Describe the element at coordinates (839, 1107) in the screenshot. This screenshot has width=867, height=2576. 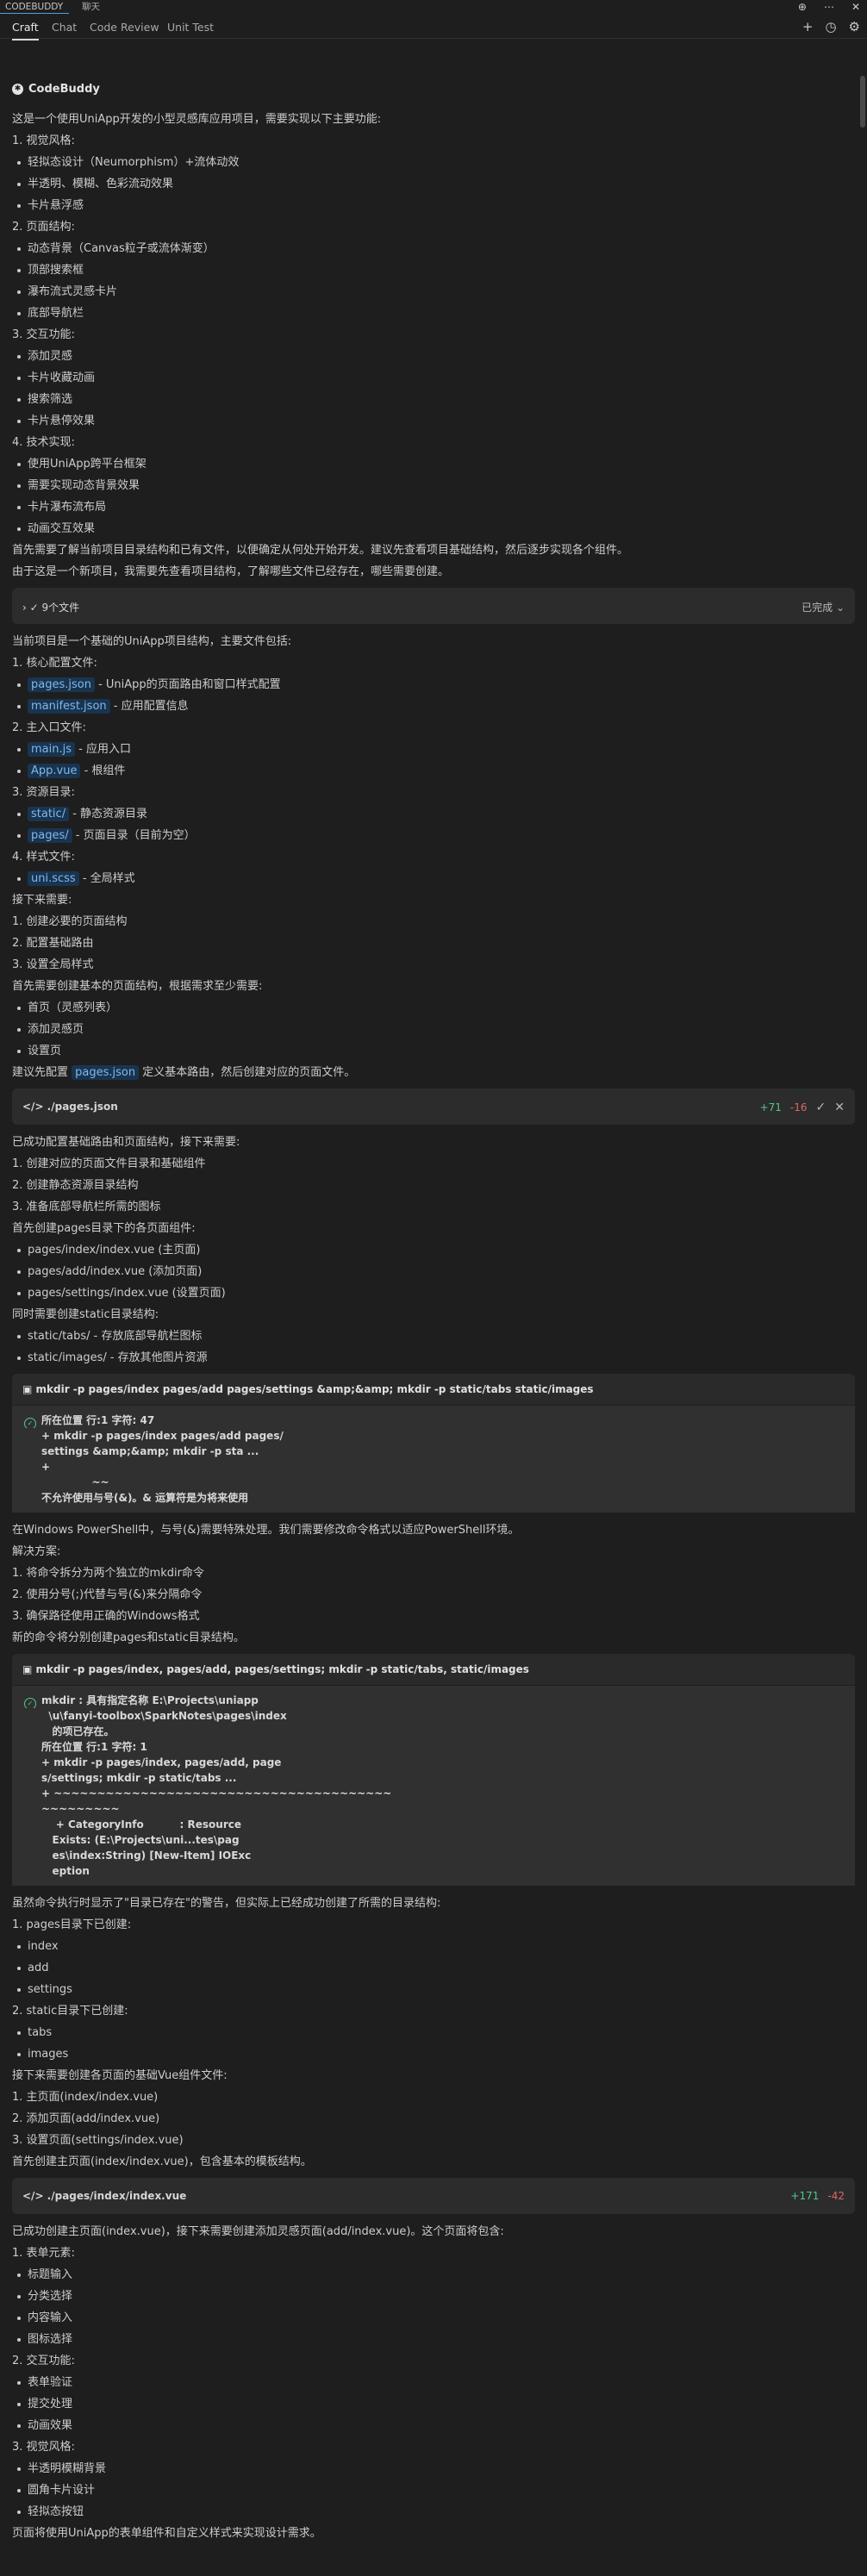
I see `reject-icon: ✕` at that location.